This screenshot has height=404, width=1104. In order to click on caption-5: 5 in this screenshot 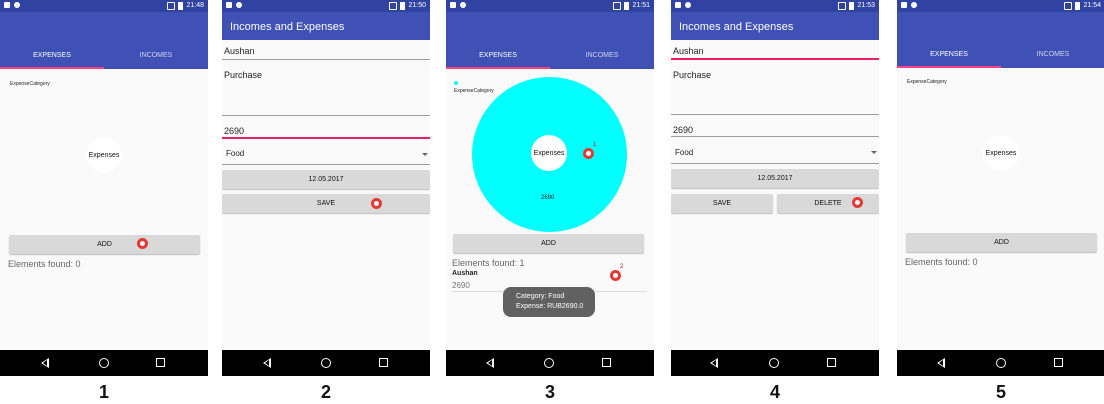, I will do `click(1000, 392)`.